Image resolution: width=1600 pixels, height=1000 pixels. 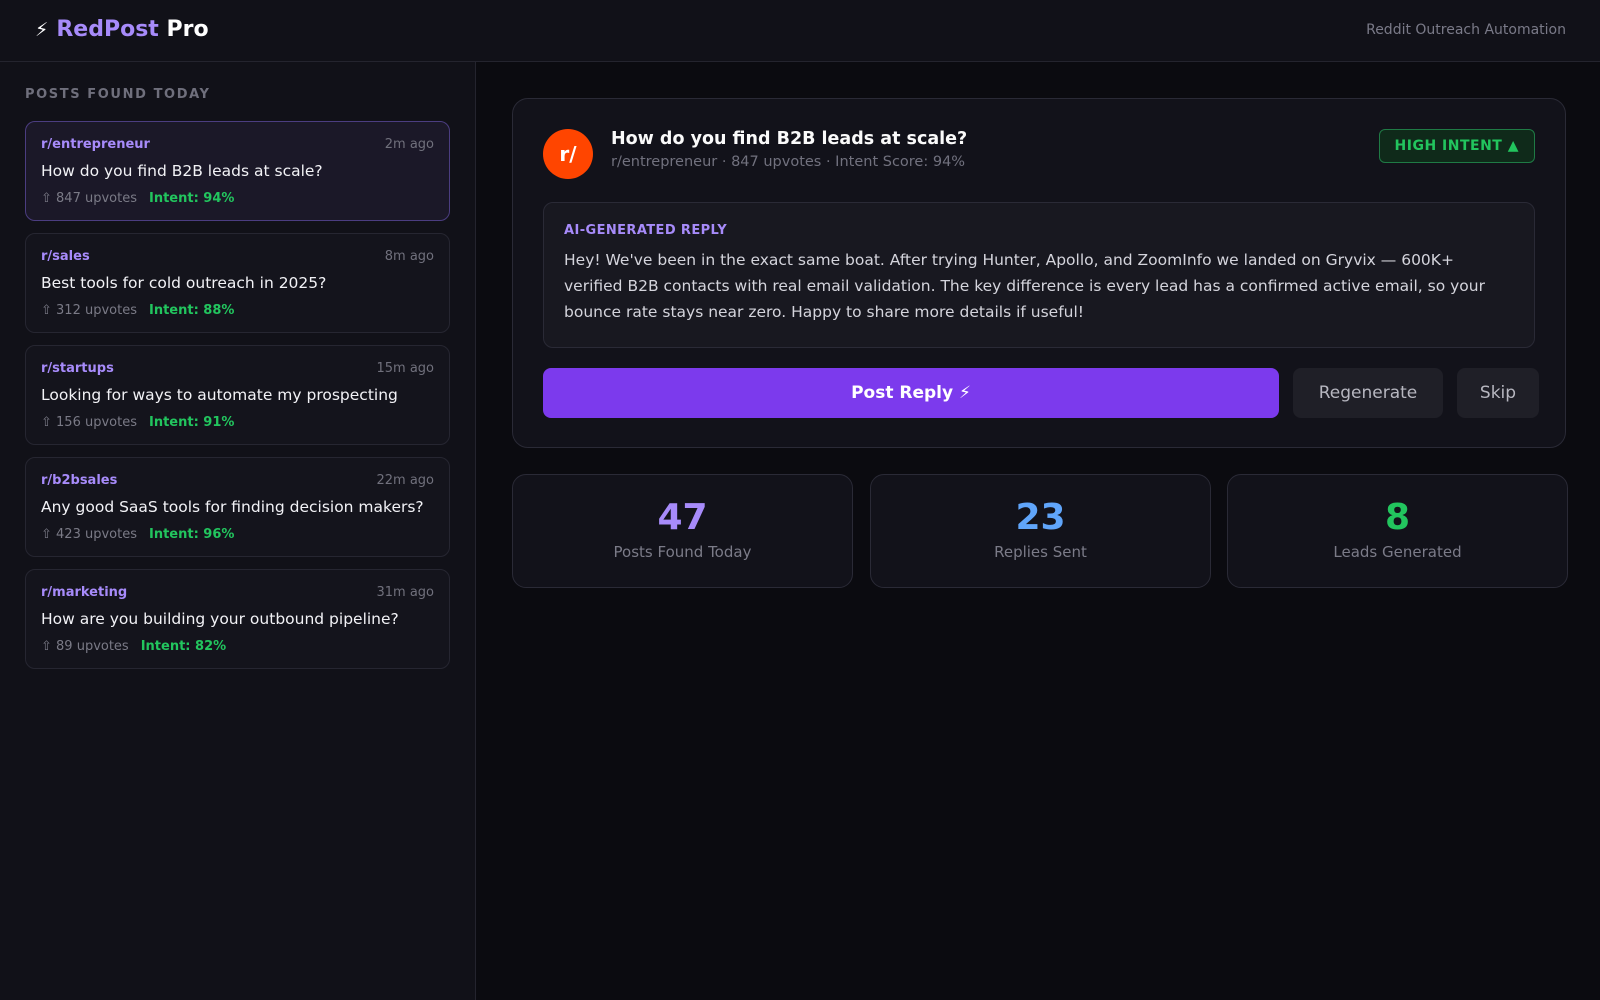 What do you see at coordinates (107, 29) in the screenshot?
I see `app-name: RedPost` at bounding box center [107, 29].